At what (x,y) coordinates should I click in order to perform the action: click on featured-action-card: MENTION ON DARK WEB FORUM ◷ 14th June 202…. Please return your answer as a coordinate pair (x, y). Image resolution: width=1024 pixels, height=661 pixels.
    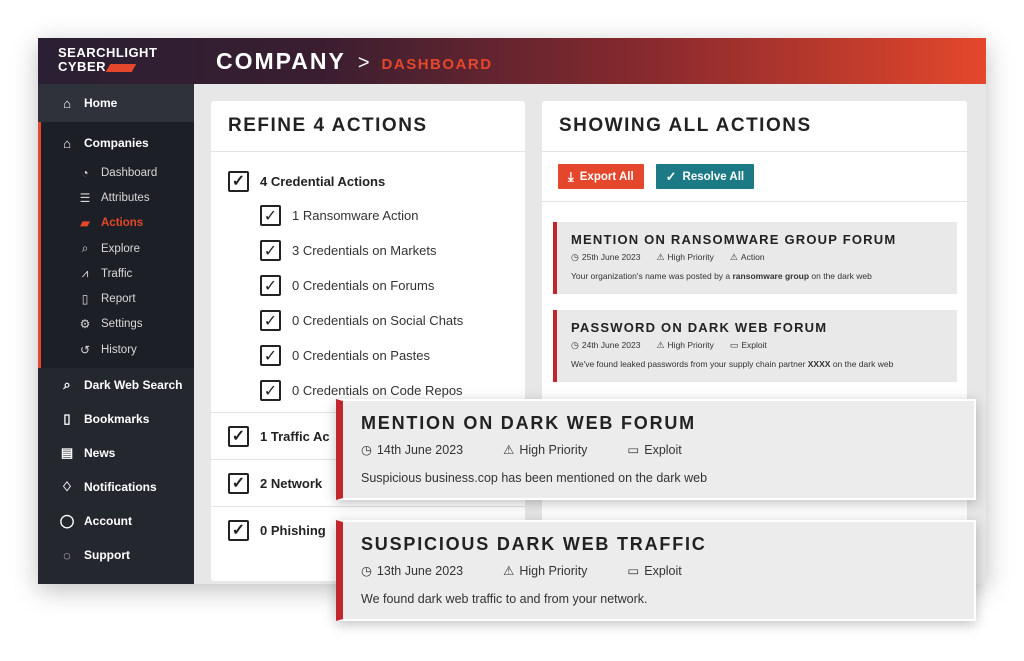
    Looking at the image, I should click on (656, 449).